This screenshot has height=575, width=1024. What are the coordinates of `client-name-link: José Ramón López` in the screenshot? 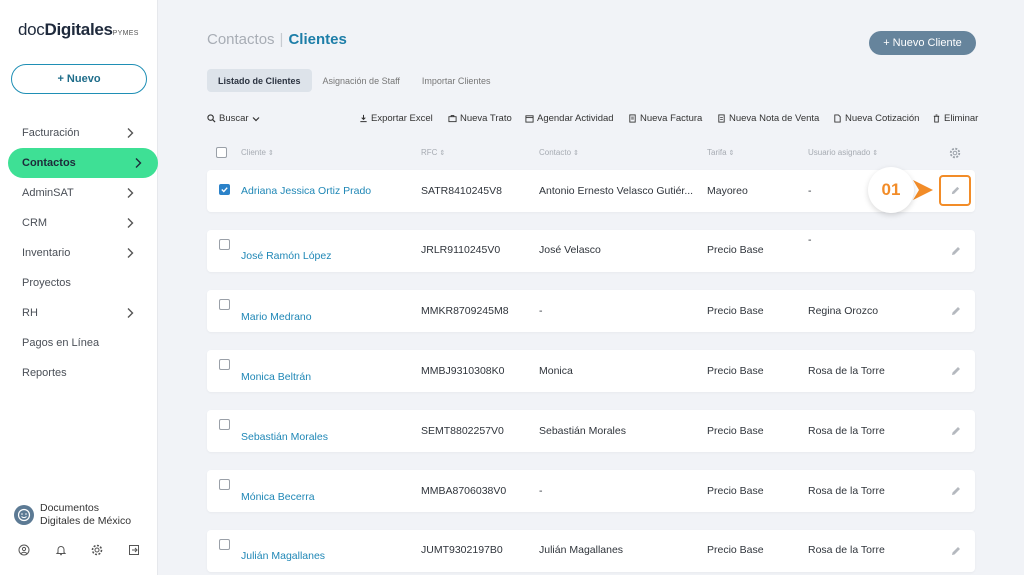 It's located at (326, 256).